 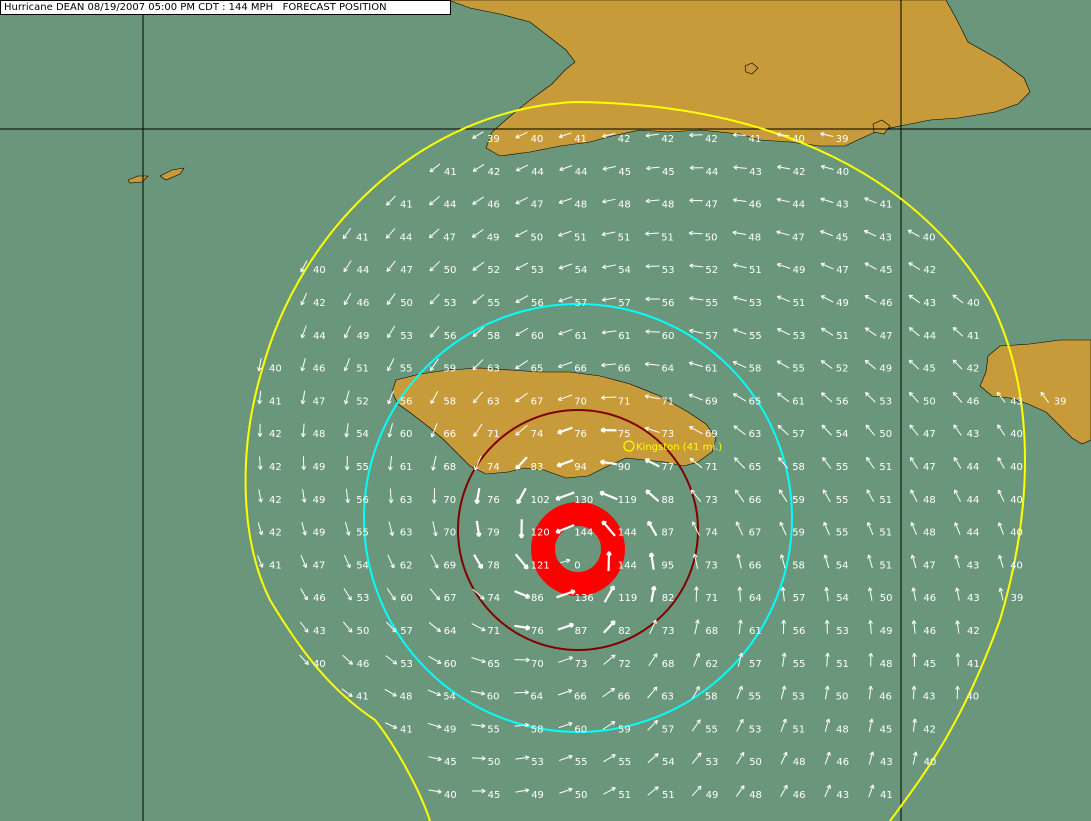 I want to click on wind-speed-label: 50, so click(x=450, y=270).